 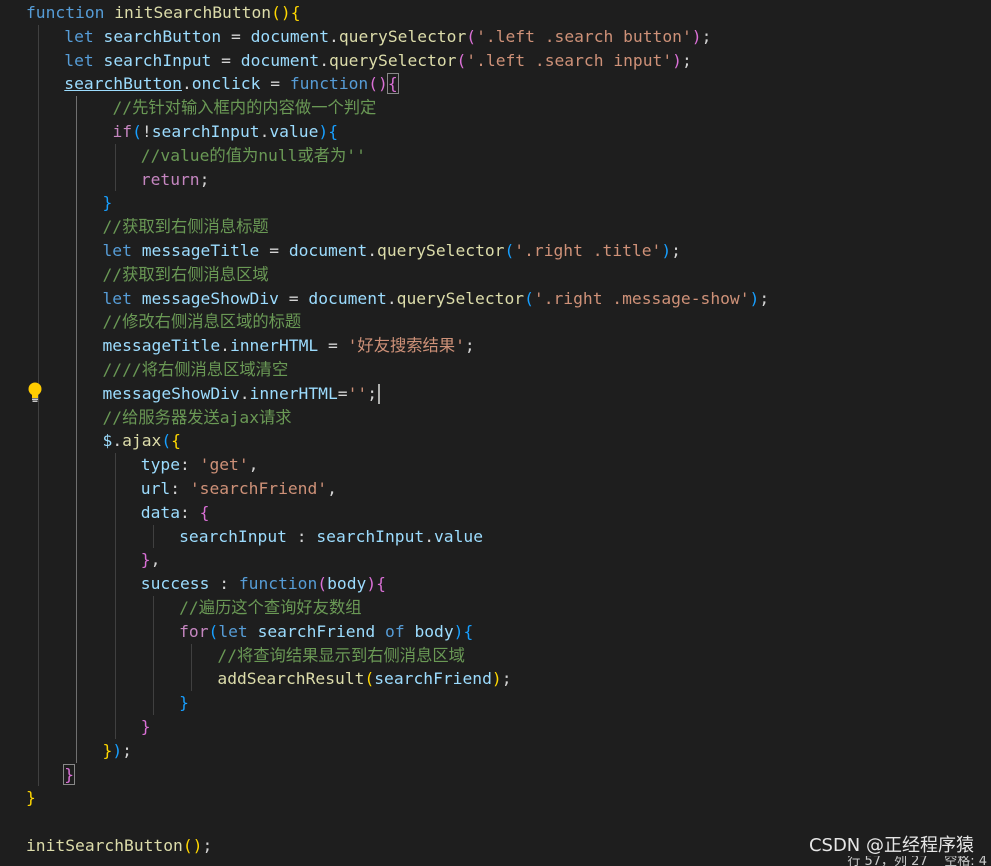 I want to click on code-token: searchFriend, so click(x=316, y=631).